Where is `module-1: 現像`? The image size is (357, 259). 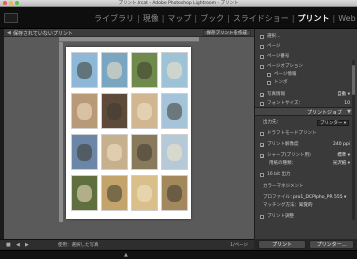
module-1: 現像 is located at coordinates (151, 18).